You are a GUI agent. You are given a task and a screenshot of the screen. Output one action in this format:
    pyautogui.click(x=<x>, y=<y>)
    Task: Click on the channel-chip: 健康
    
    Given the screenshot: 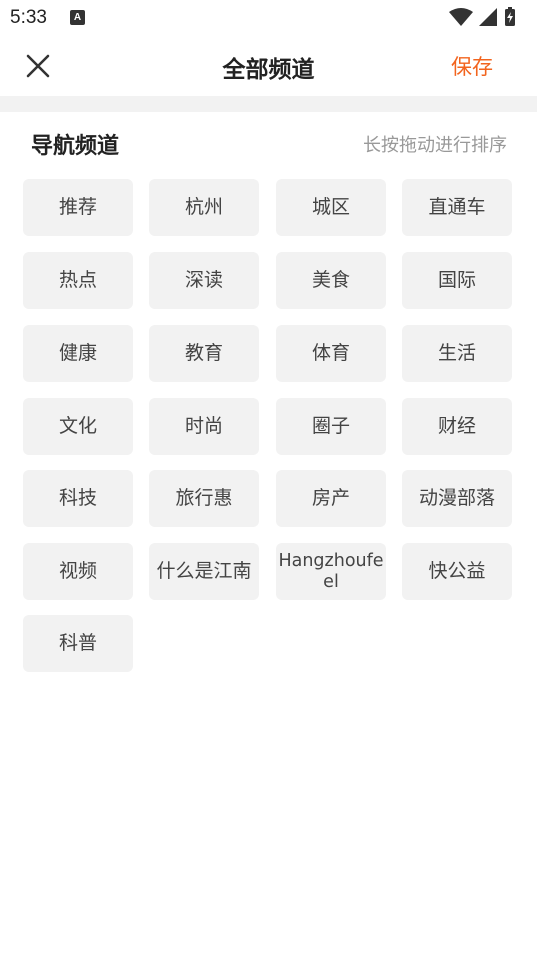 What is the action you would take?
    pyautogui.click(x=78, y=353)
    